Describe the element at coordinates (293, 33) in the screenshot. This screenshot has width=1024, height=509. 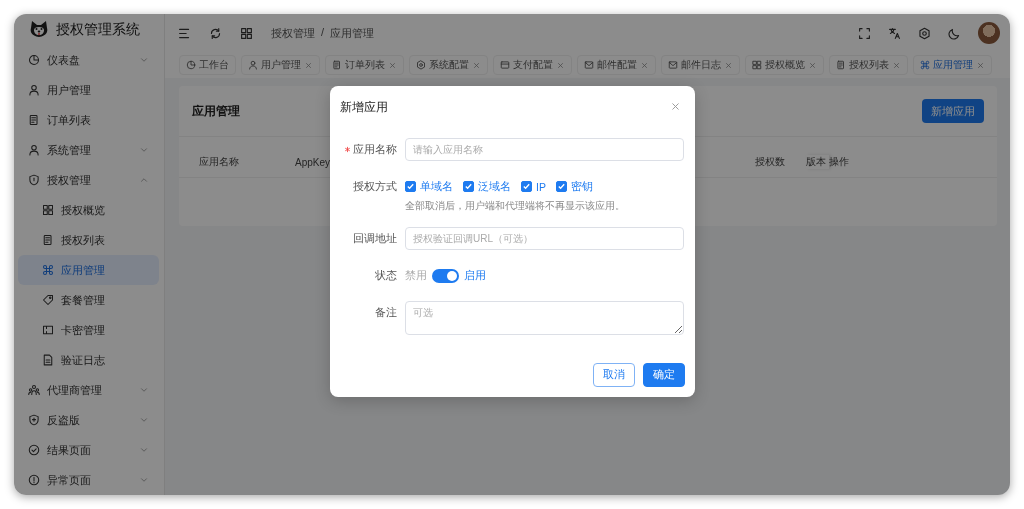
I see `breadcrumb-item: 授权管理` at that location.